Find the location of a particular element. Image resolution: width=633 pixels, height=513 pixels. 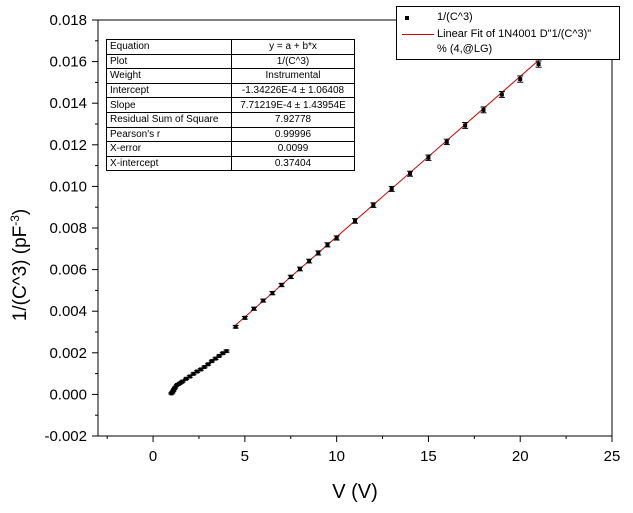

fit-table-value: 0.0099 is located at coordinates (293, 149).